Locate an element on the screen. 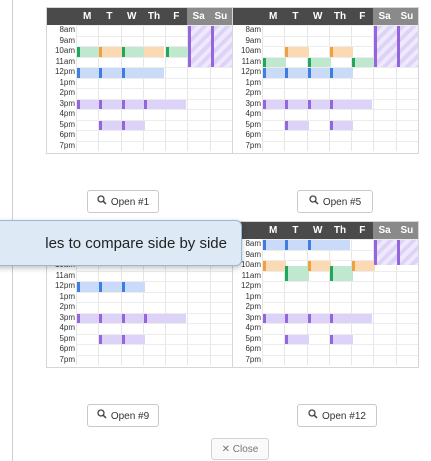  time-label: 9am is located at coordinates (253, 40).